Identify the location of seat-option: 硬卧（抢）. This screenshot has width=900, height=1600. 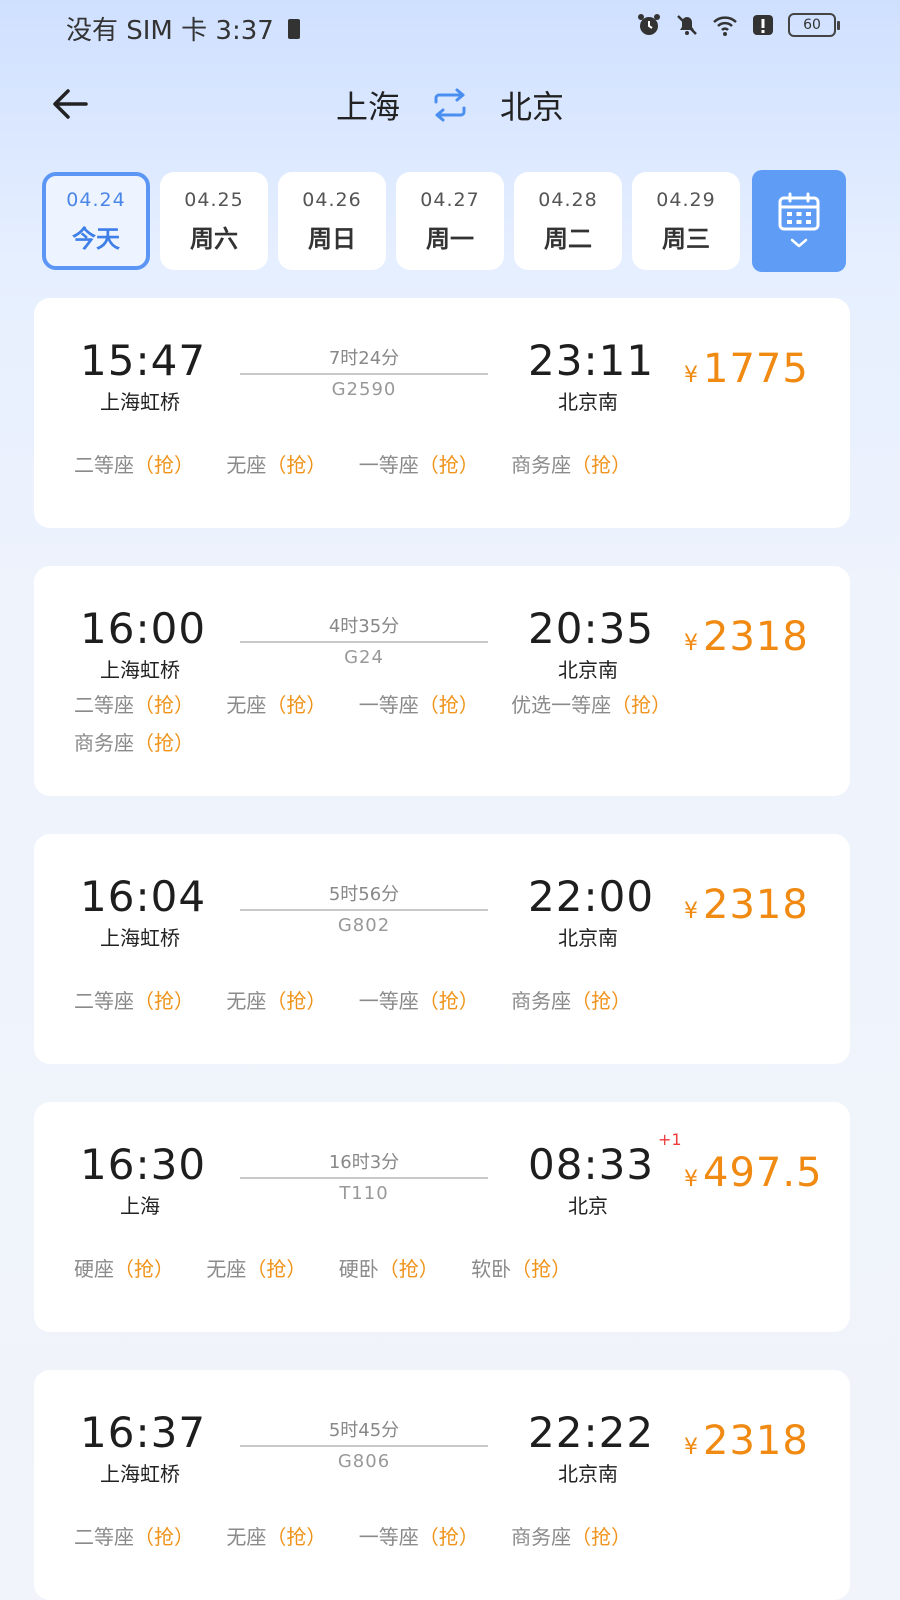
(389, 1269).